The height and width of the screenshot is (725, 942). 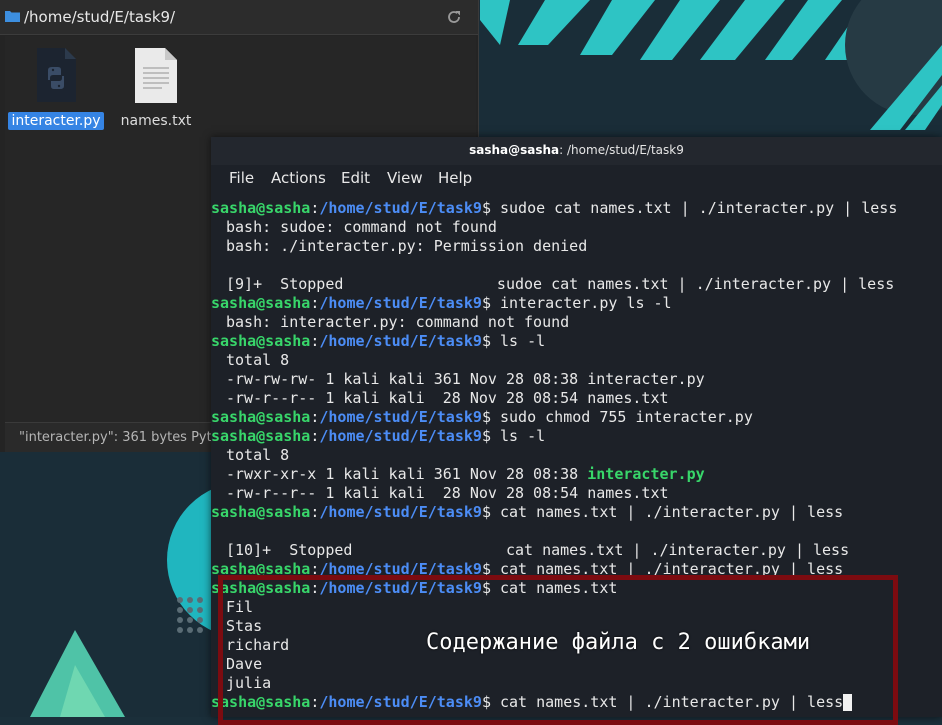 I want to click on location-path: /home/stud/E/task9/, so click(x=99, y=17).